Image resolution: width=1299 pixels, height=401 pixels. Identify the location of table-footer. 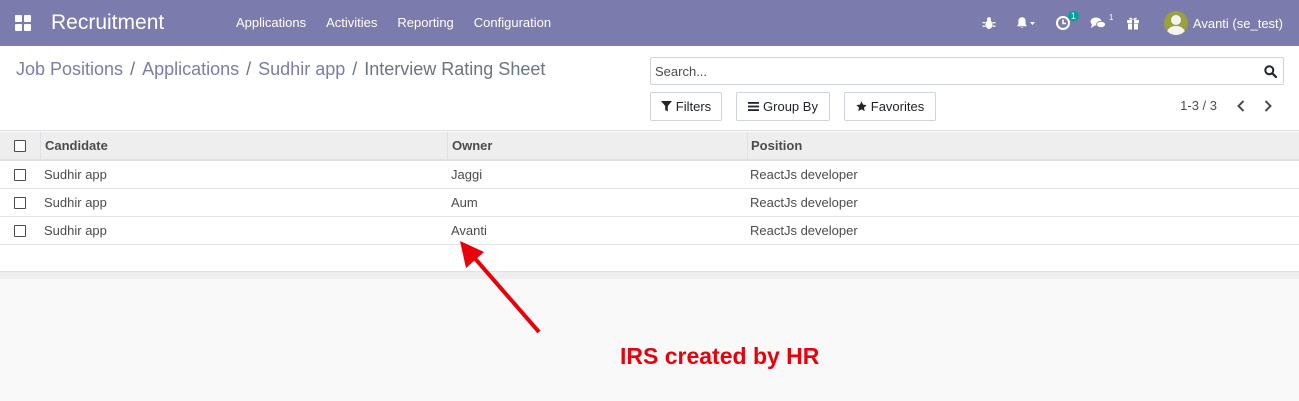
(649, 275).